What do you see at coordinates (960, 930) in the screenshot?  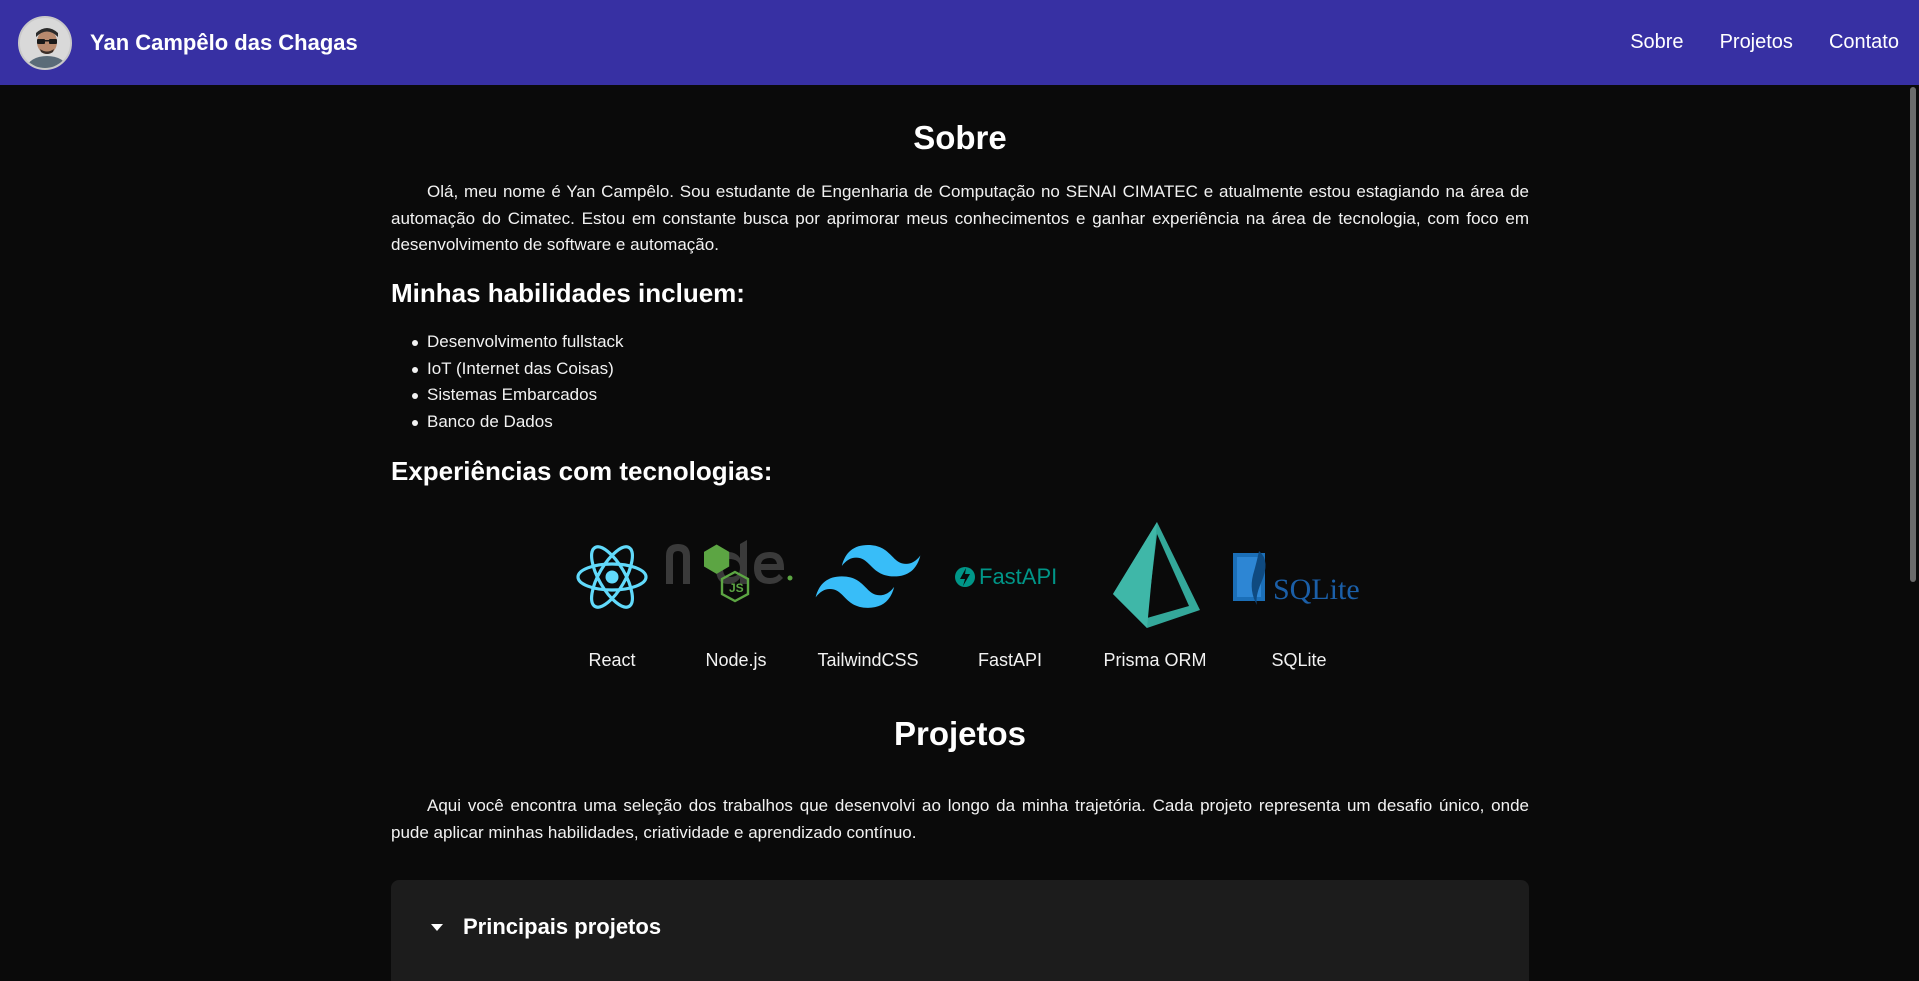 I see `projects-accordion: Principais projetos` at bounding box center [960, 930].